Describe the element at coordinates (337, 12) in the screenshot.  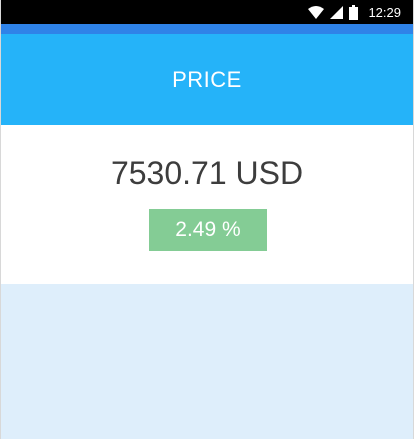
I see `cell-signal-icon` at that location.